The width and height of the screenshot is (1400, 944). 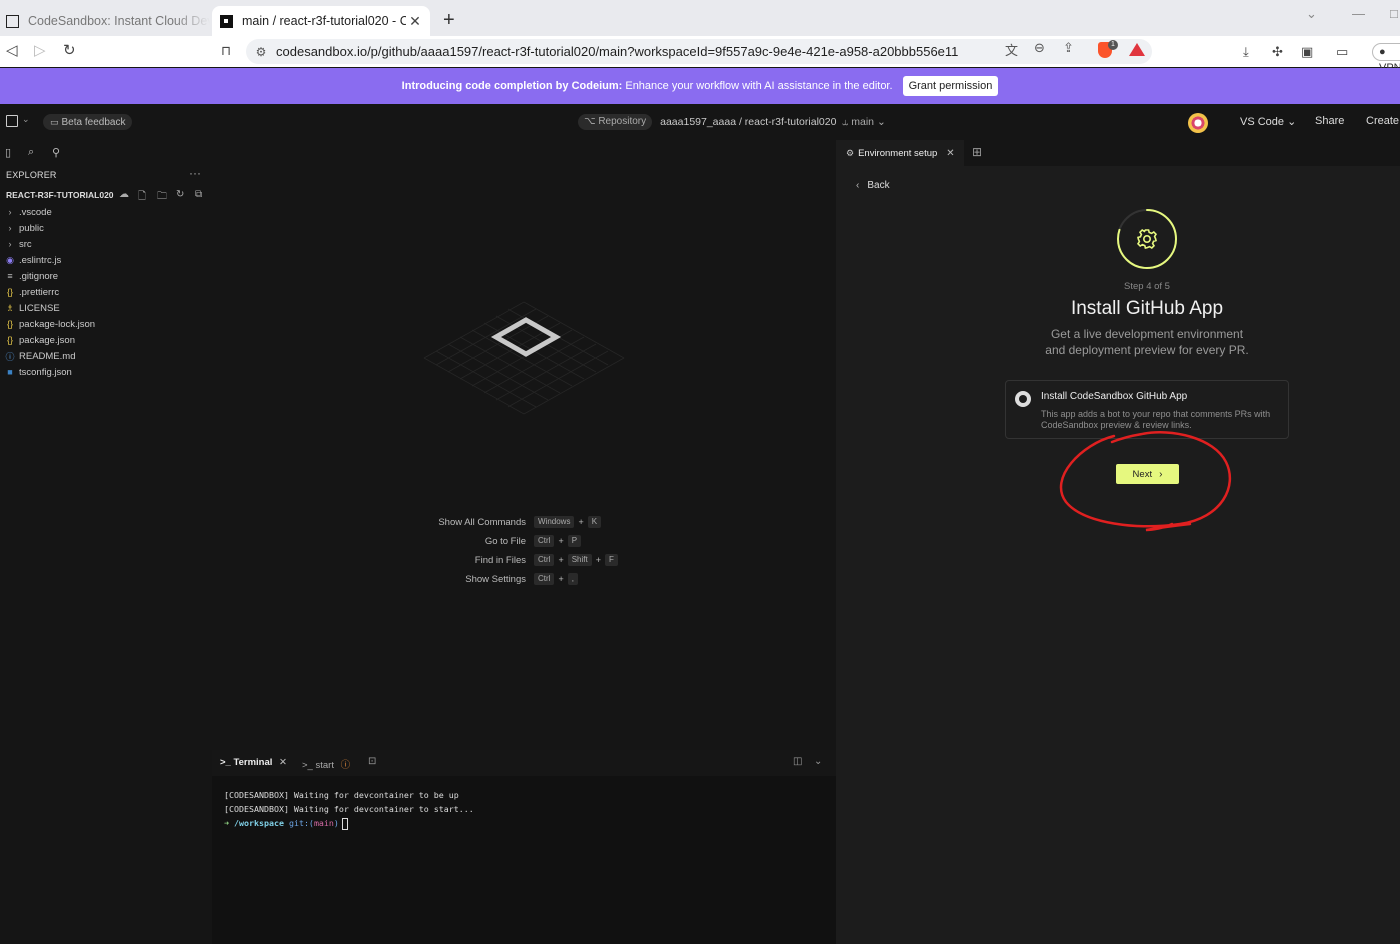 What do you see at coordinates (283, 762) in the screenshot?
I see `close-terminal-icon: ✕` at bounding box center [283, 762].